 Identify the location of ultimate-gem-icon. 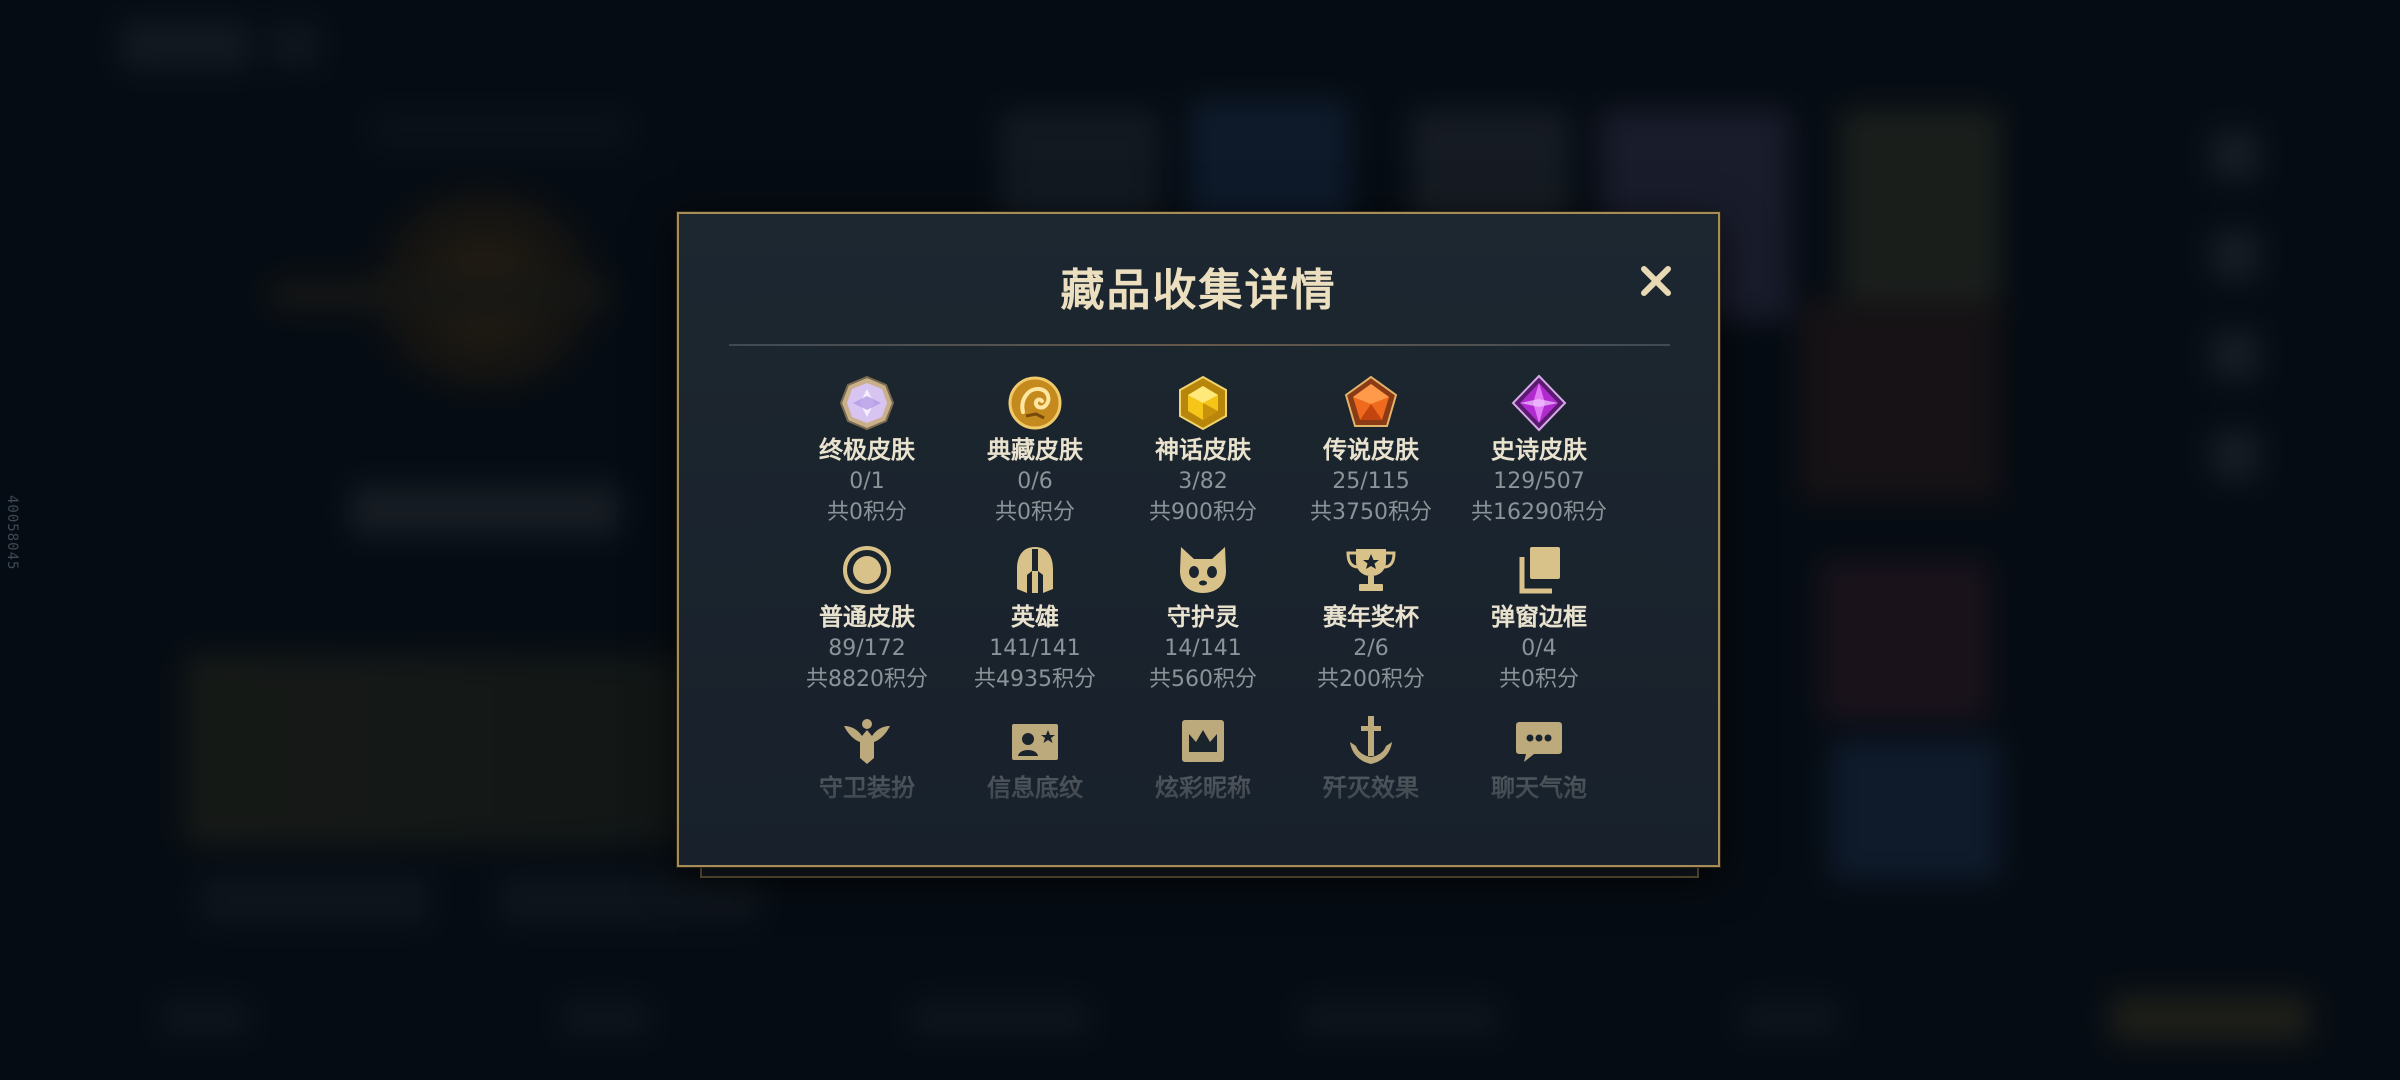
(867, 403).